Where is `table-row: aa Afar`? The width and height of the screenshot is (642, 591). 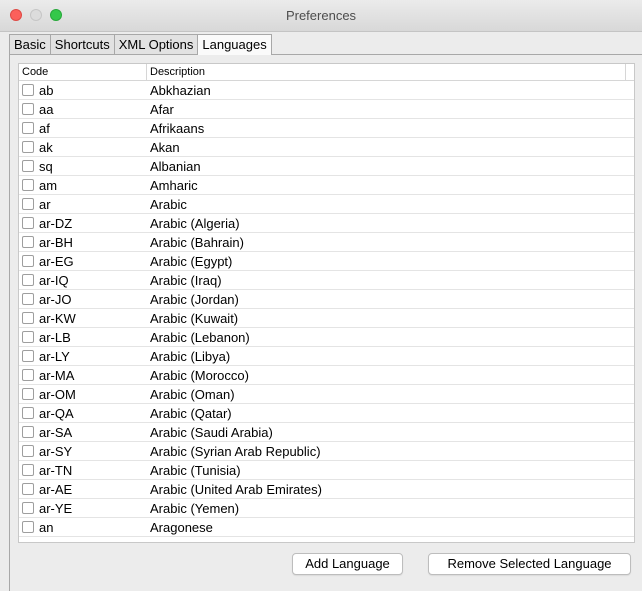 table-row: aa Afar is located at coordinates (326, 109).